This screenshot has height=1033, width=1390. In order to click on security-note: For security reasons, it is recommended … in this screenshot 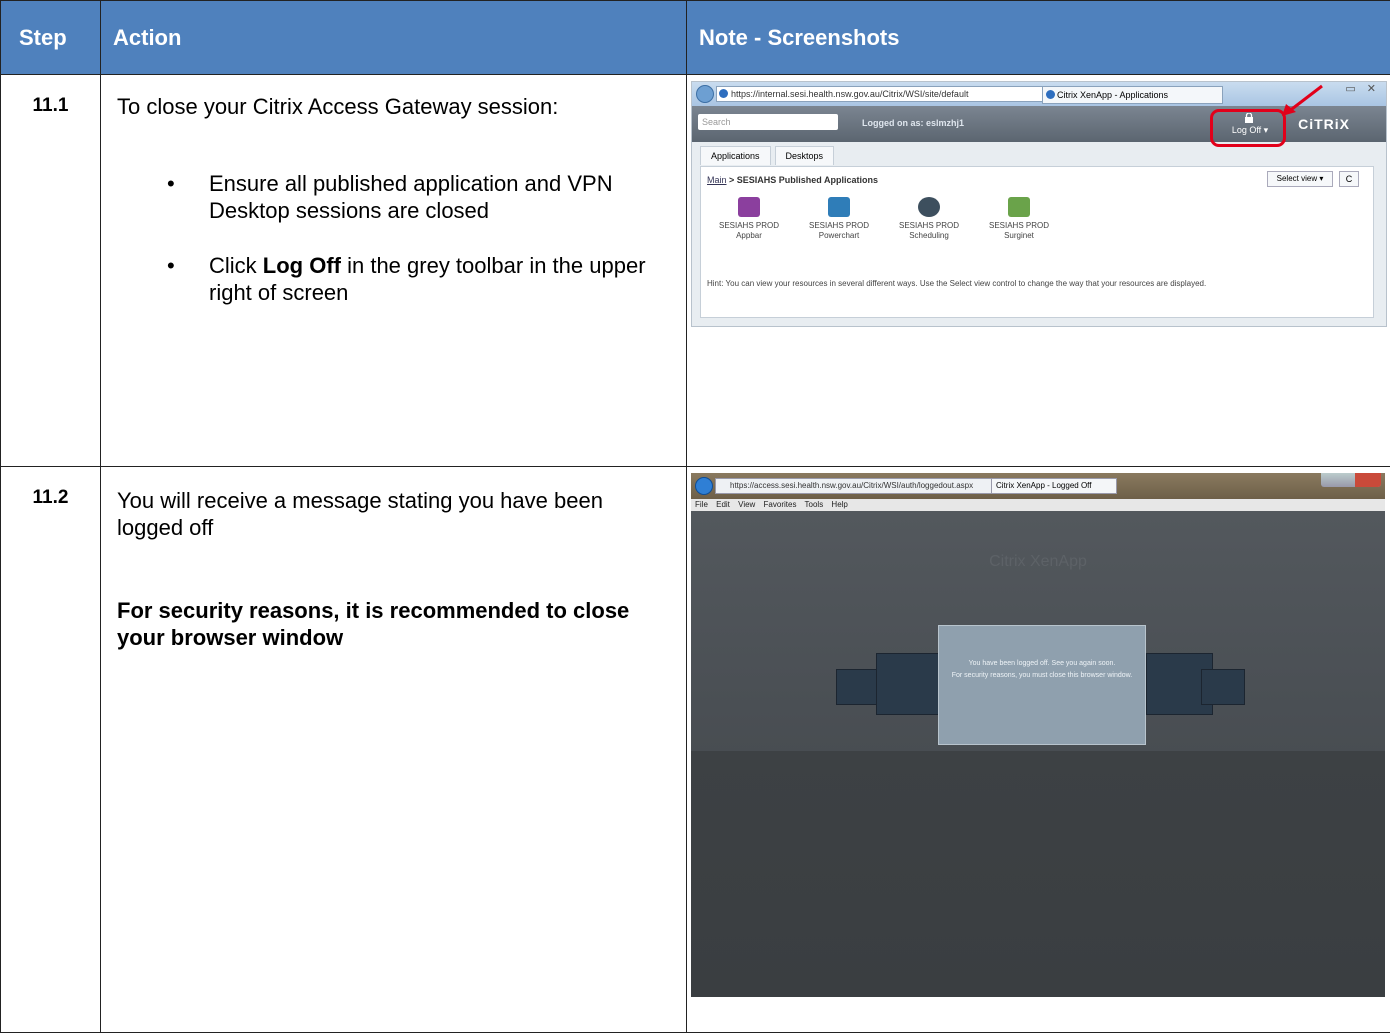, I will do `click(373, 624)`.